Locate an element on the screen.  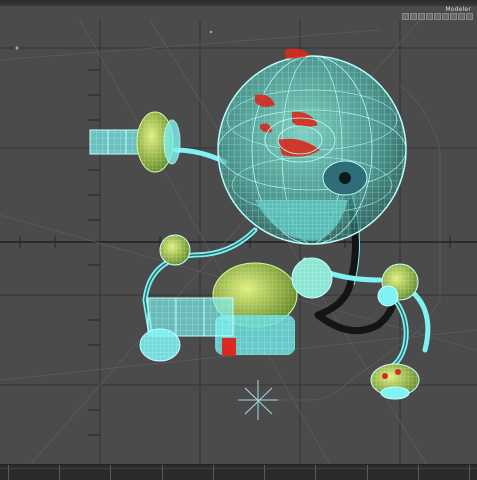
timeline-bar is located at coordinates (238, 472).